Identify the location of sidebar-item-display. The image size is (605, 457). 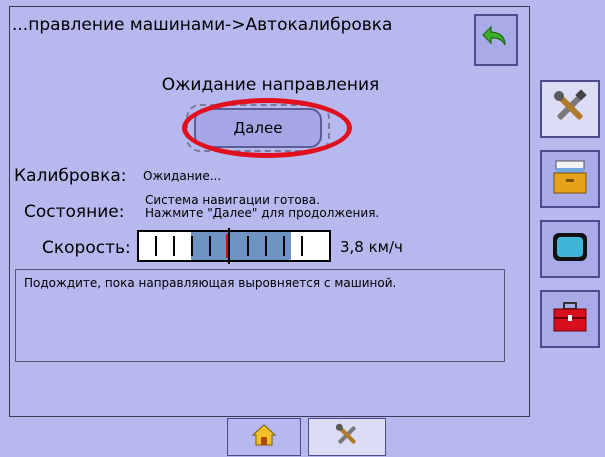
(570, 249).